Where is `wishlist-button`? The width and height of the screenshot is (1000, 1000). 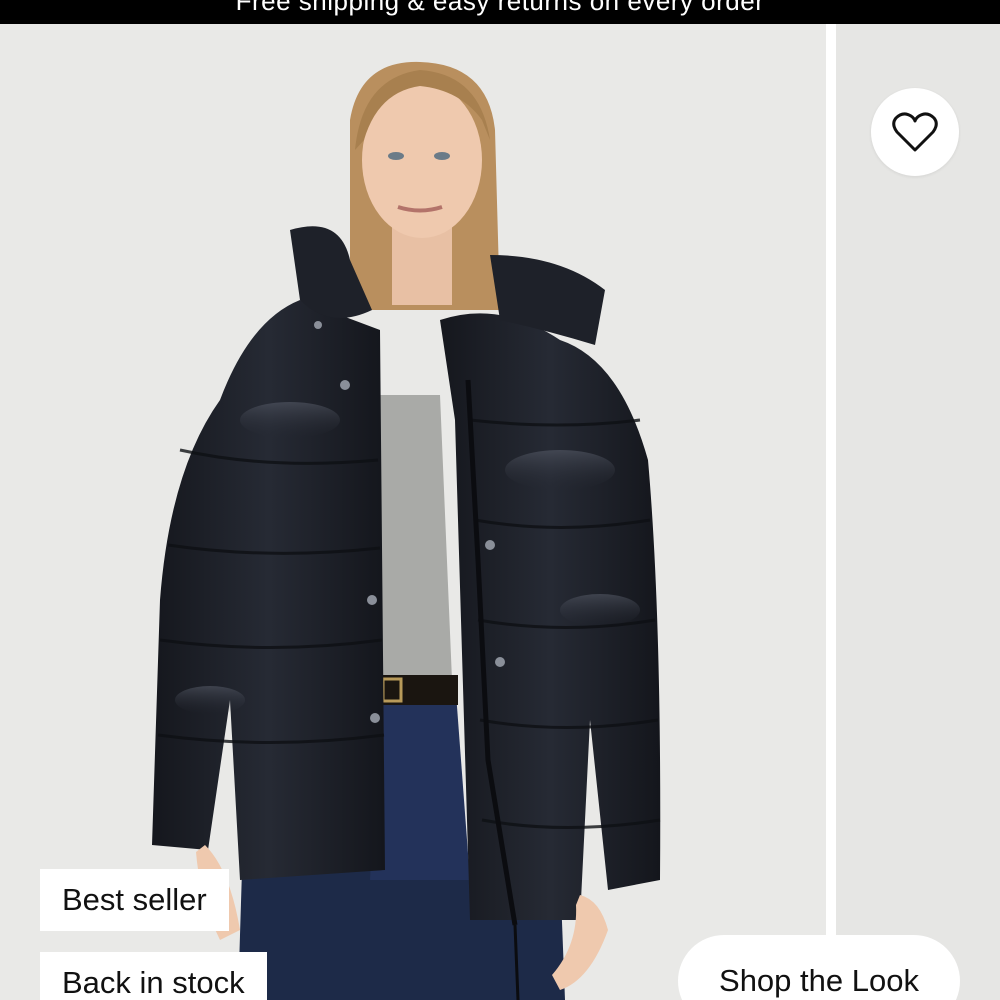
wishlist-button is located at coordinates (915, 132).